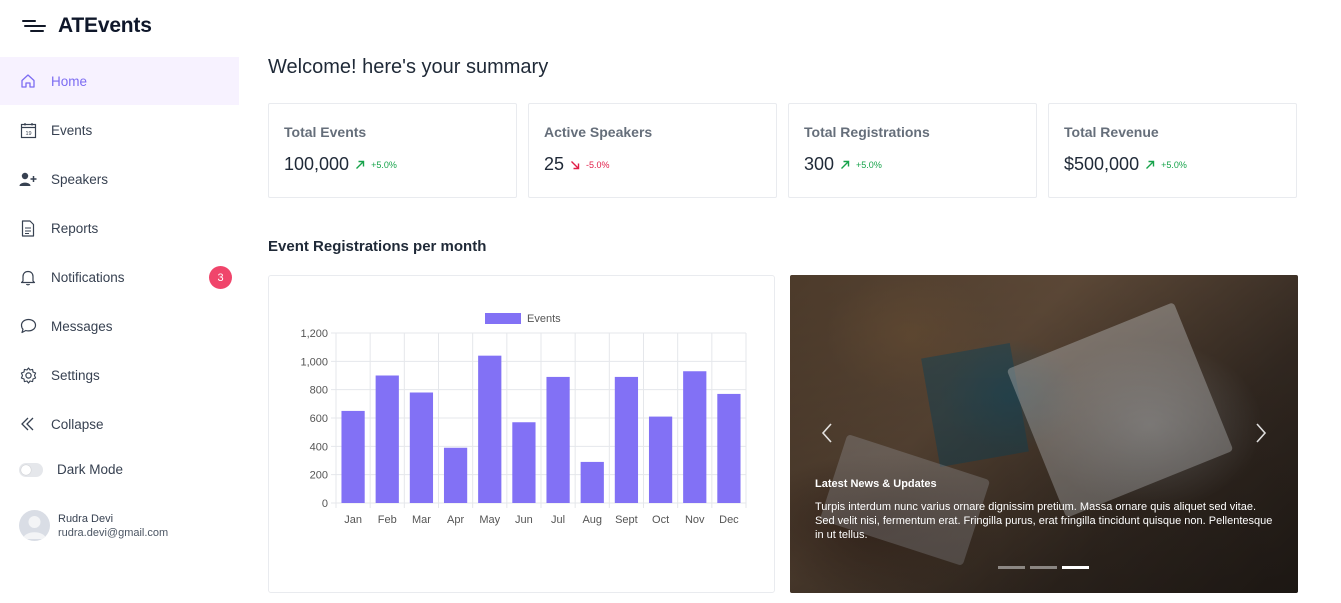 The width and height of the screenshot is (1341, 603). What do you see at coordinates (28, 130) in the screenshot?
I see `calendar-icon: 19` at bounding box center [28, 130].